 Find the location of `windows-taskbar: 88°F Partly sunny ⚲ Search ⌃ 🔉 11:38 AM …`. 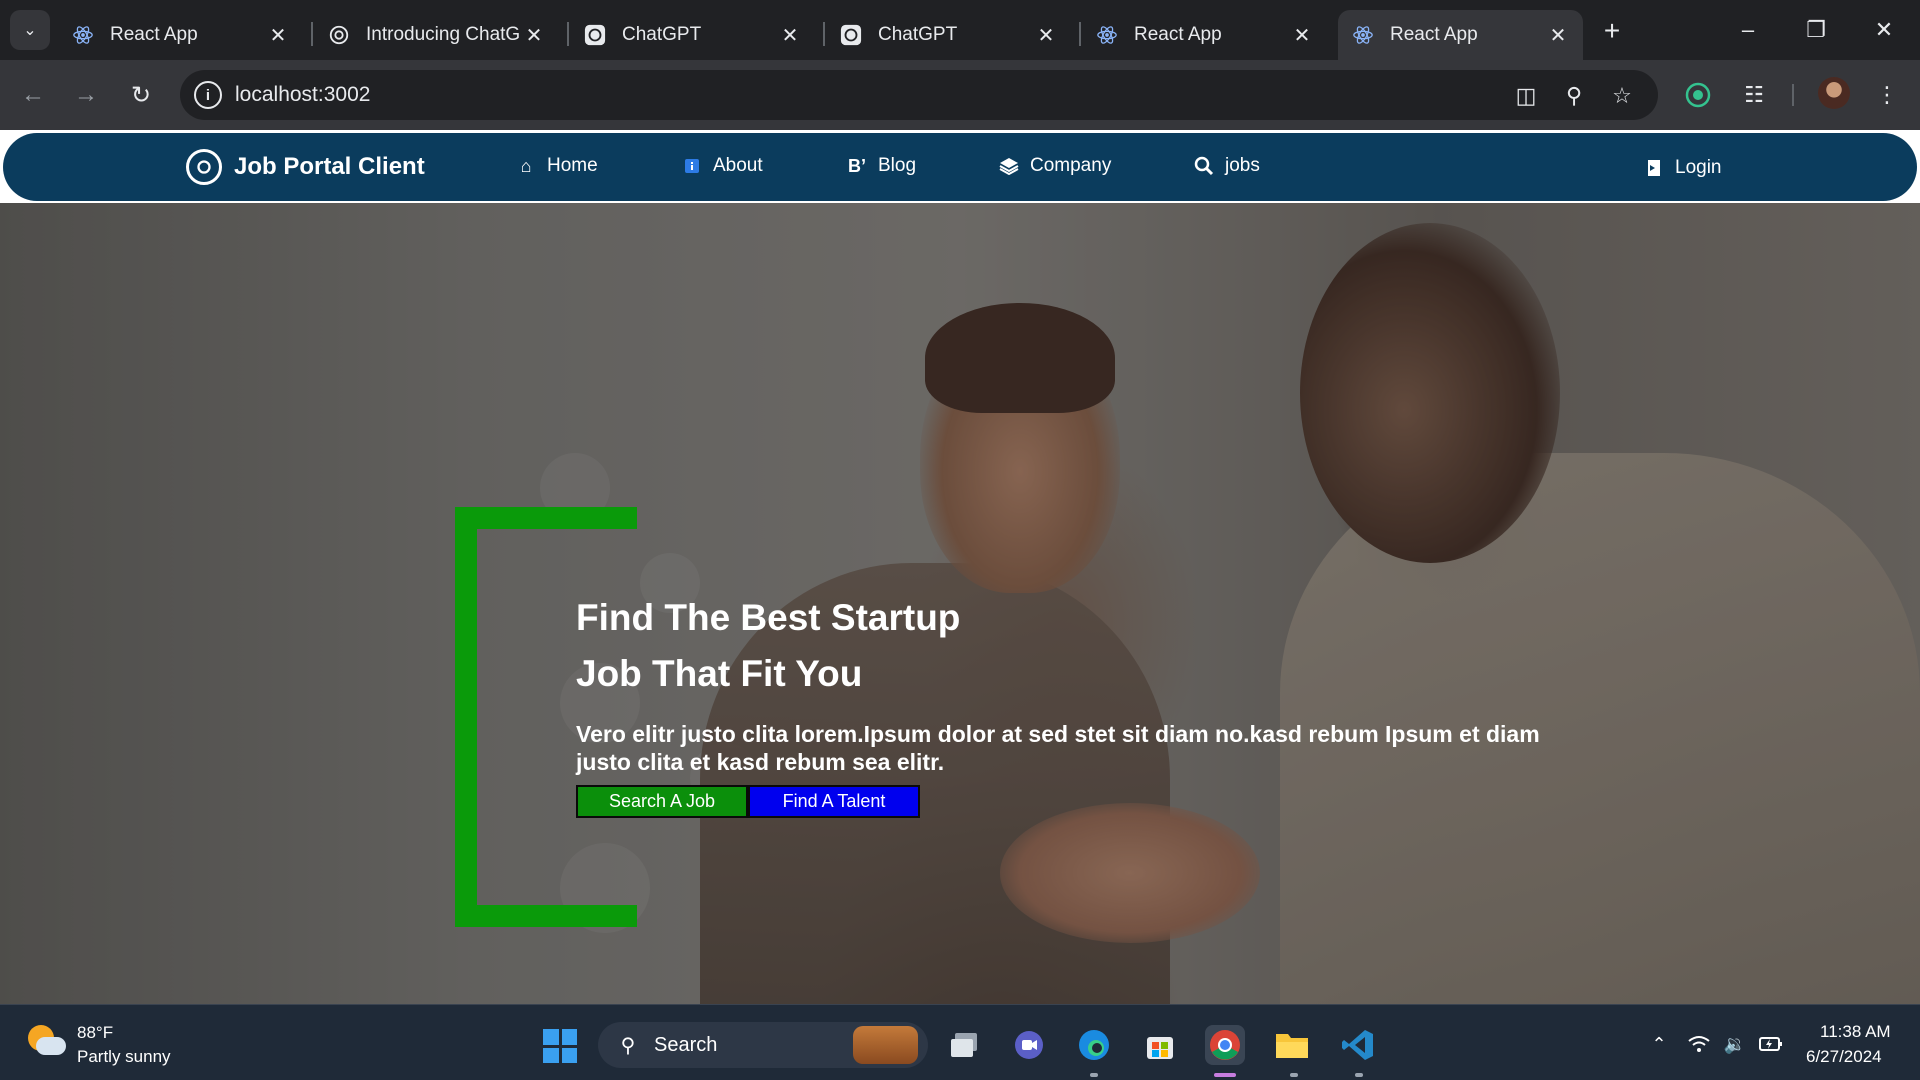

windows-taskbar: 88°F Partly sunny ⚲ Search ⌃ 🔉 11:38 AM … is located at coordinates (960, 1042).